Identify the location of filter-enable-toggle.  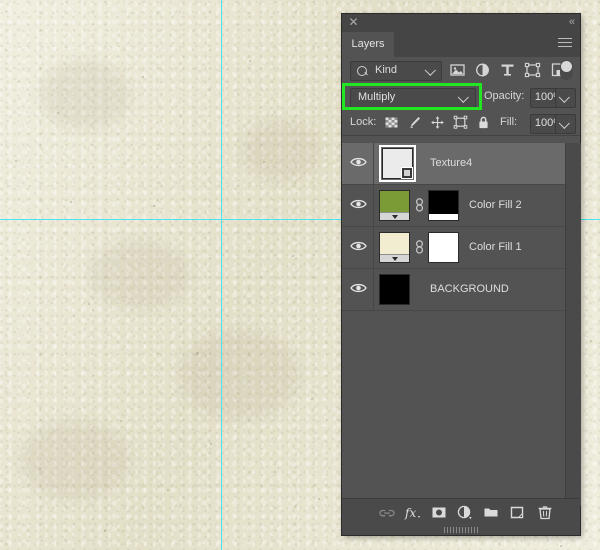
(566, 70).